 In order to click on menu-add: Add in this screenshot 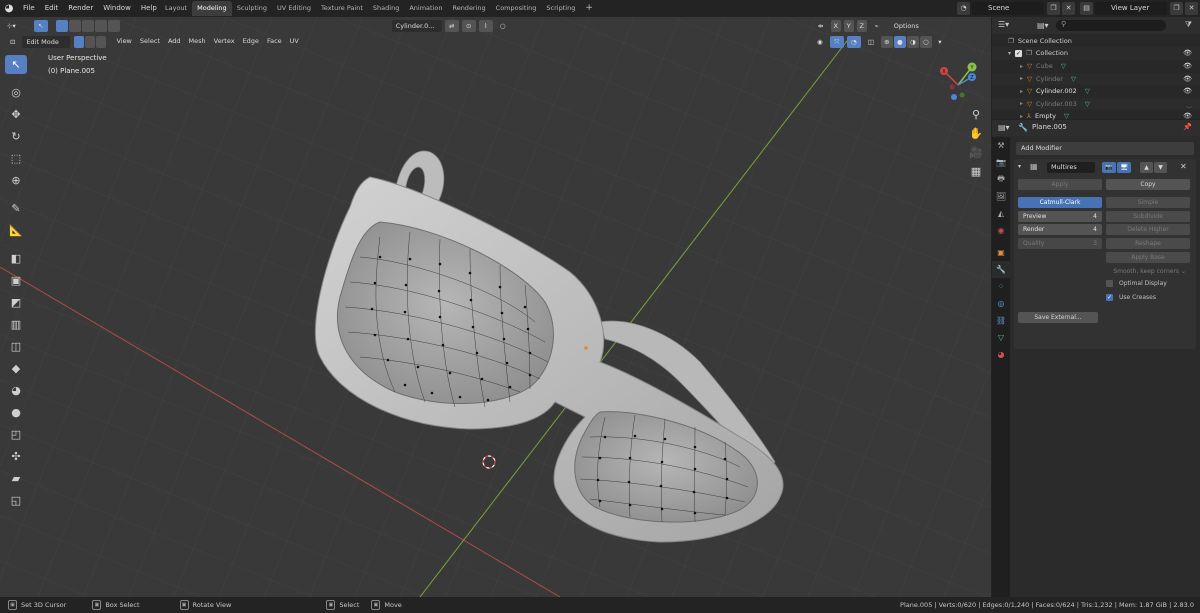, I will do `click(174, 41)`.